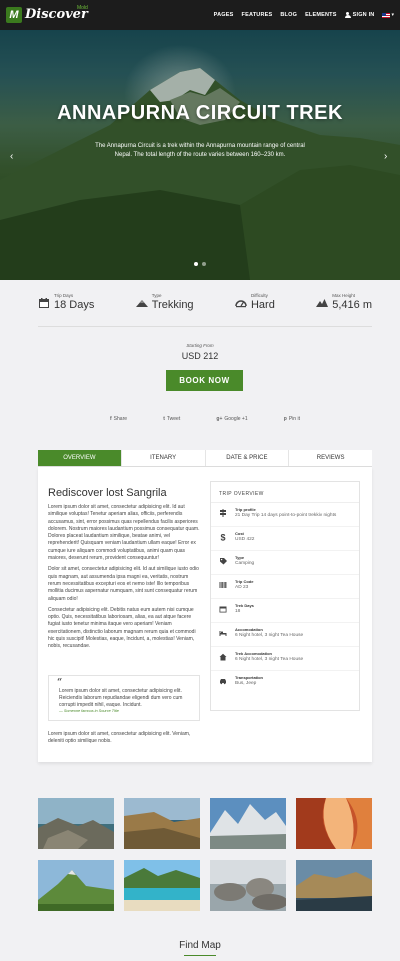 This screenshot has height=961, width=400. Describe the element at coordinates (242, 587) in the screenshot. I see `overview-value: AD 23` at that location.